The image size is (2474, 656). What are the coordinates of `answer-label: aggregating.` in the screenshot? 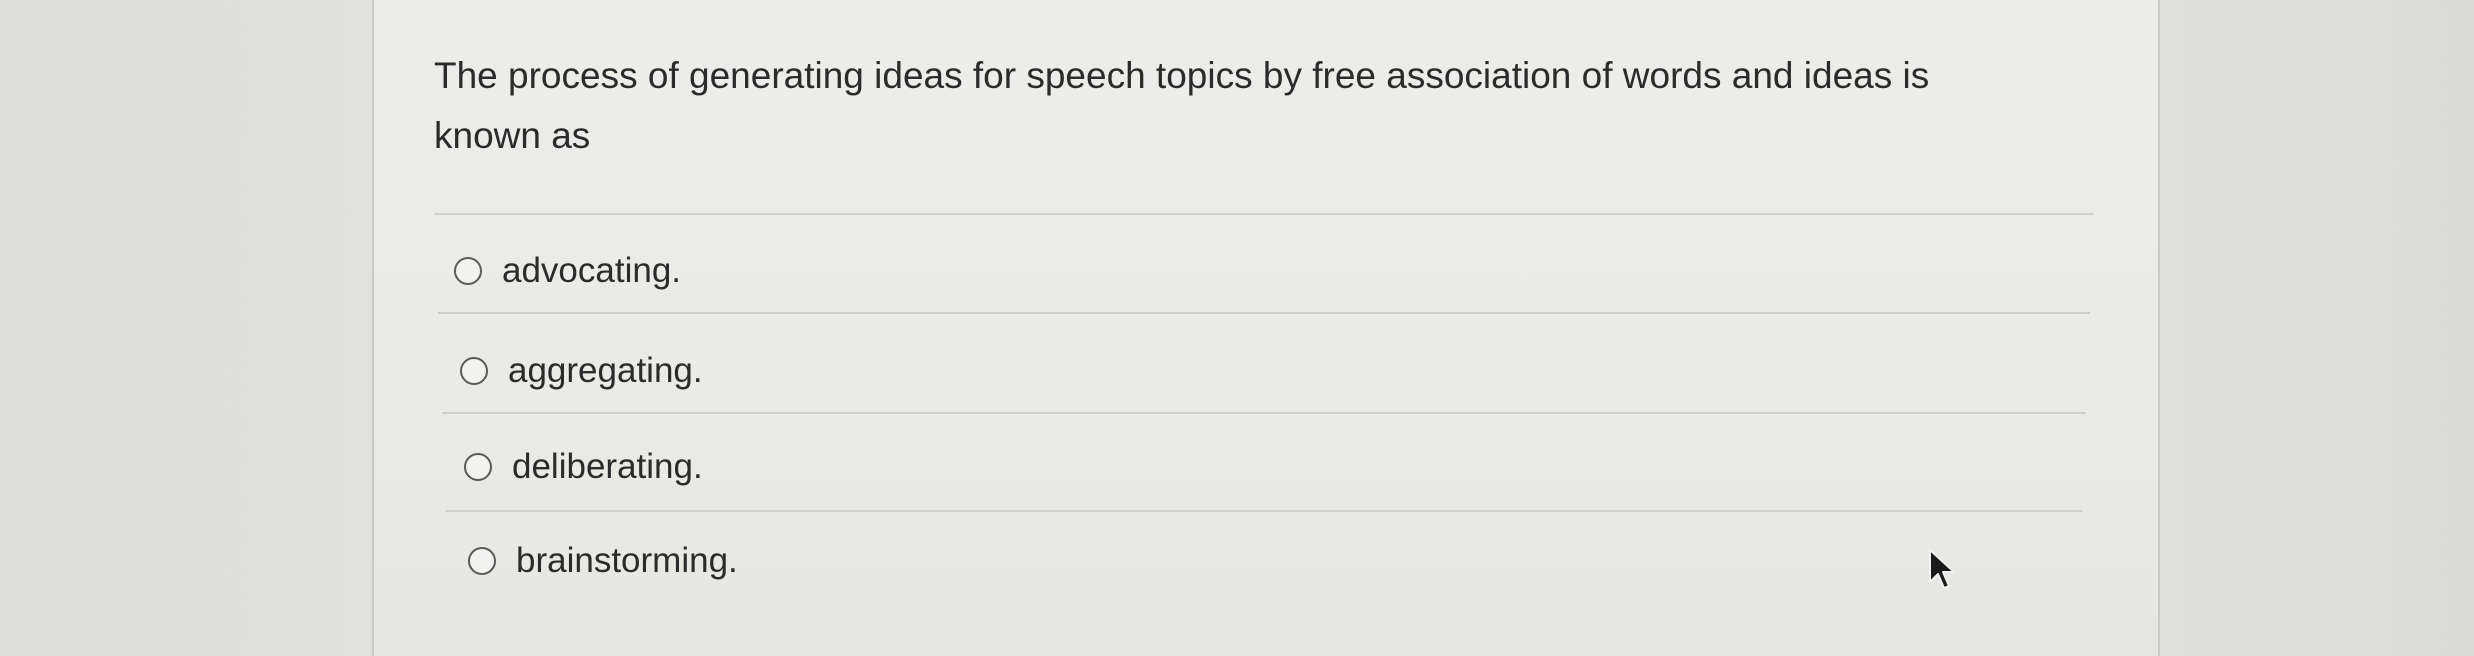 It's located at (605, 370).